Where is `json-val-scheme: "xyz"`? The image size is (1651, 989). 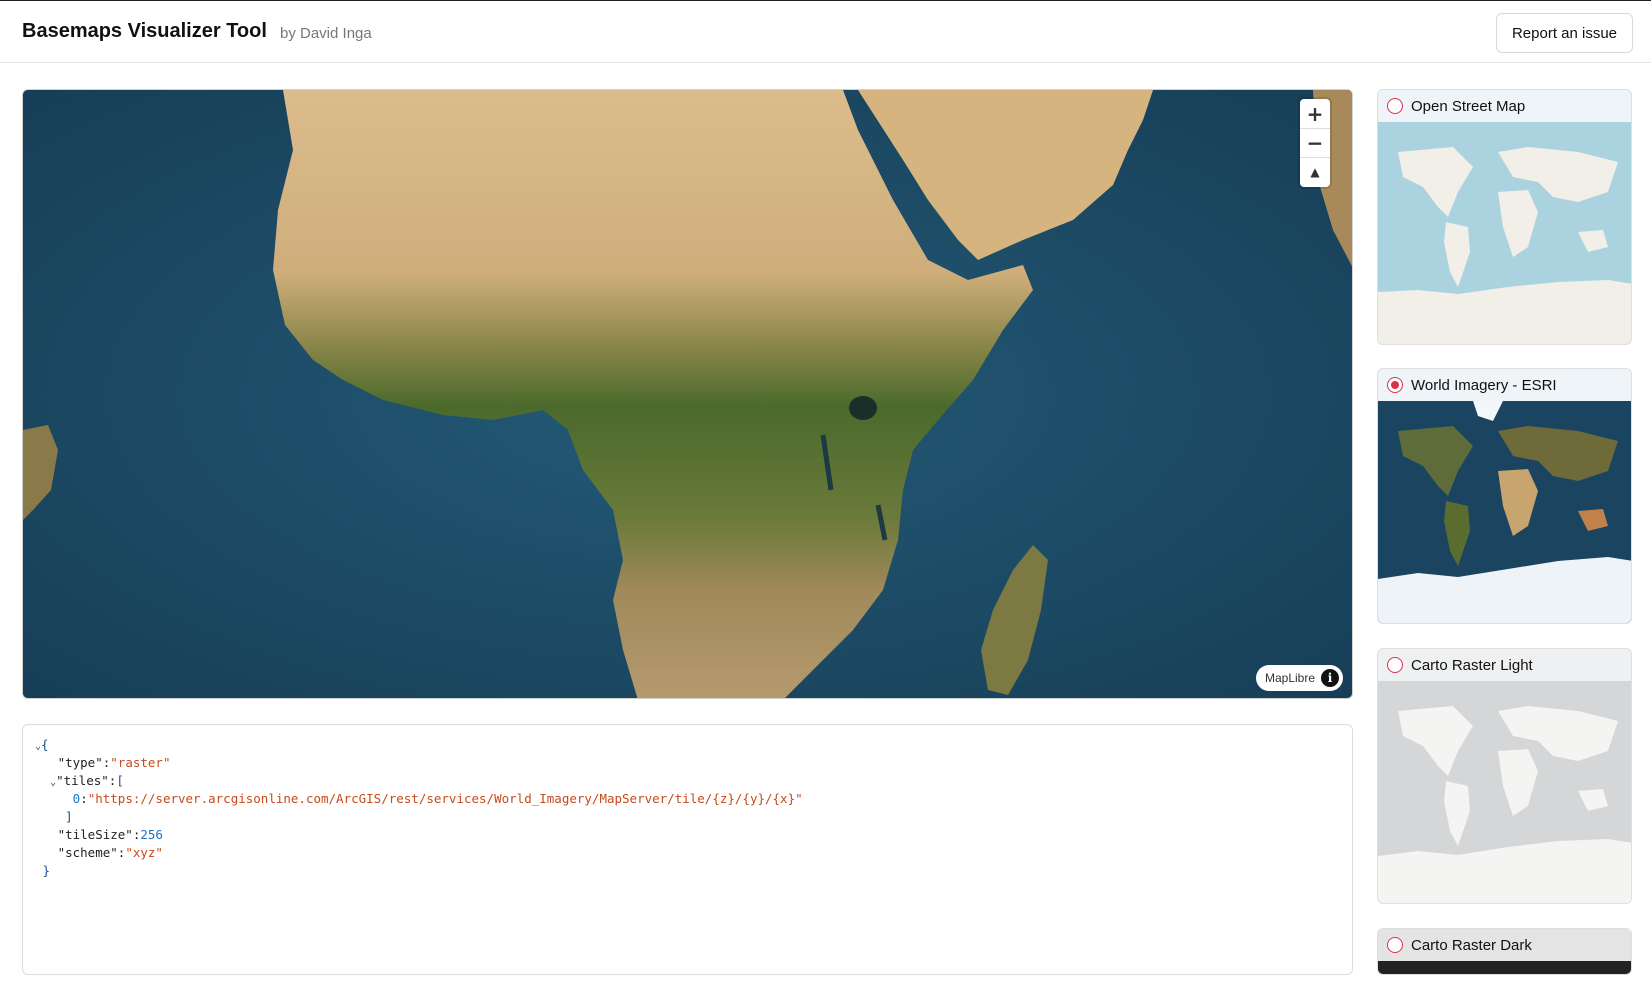 json-val-scheme: "xyz" is located at coordinates (144, 852).